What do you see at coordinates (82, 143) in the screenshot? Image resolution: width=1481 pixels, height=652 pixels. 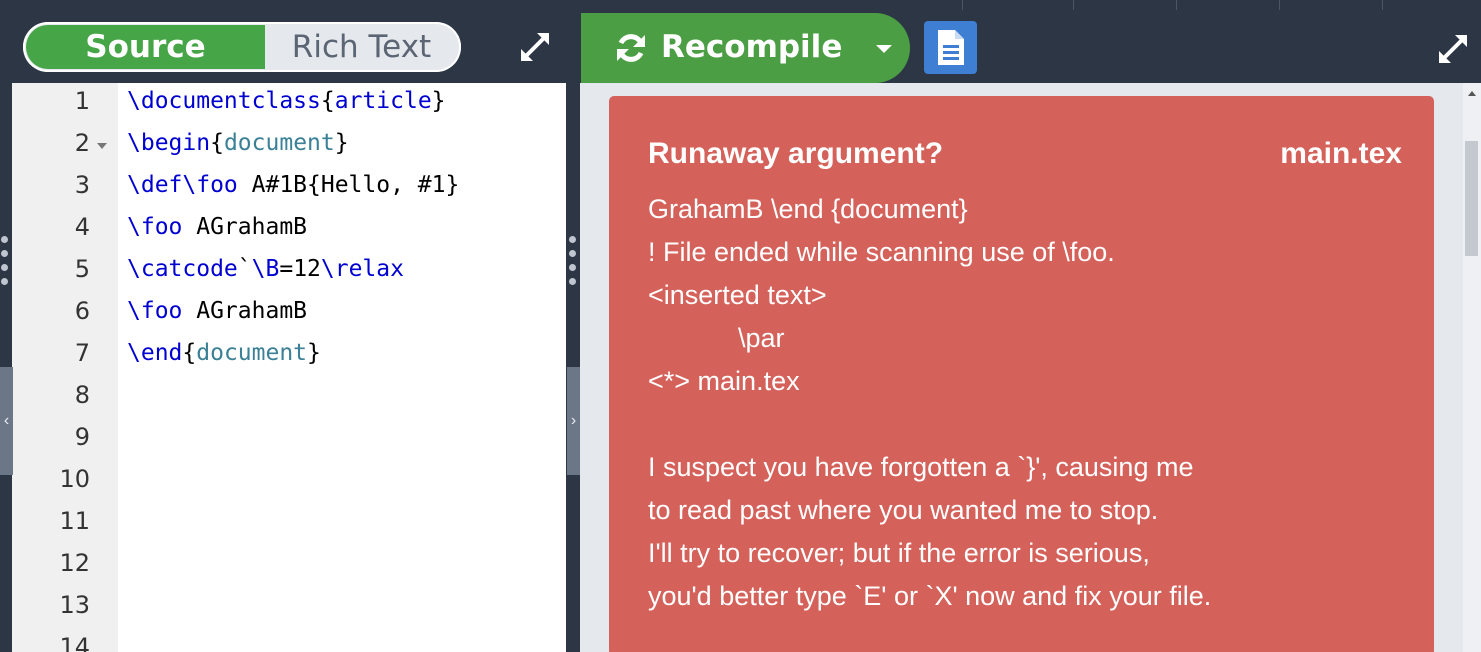 I see `line-number: 2` at bounding box center [82, 143].